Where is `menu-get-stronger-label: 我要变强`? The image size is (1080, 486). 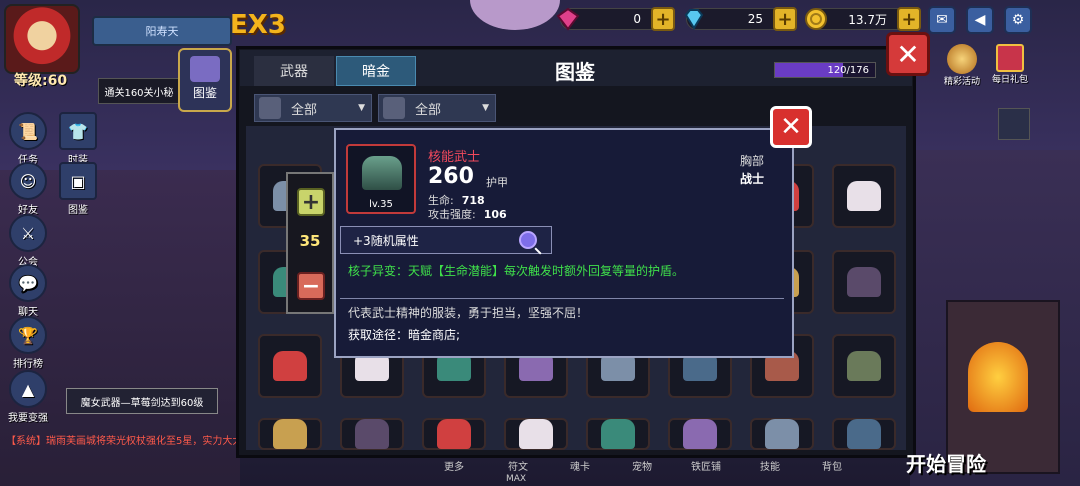
menu-get-stronger-label: 我要变强 is located at coordinates (28, 418).